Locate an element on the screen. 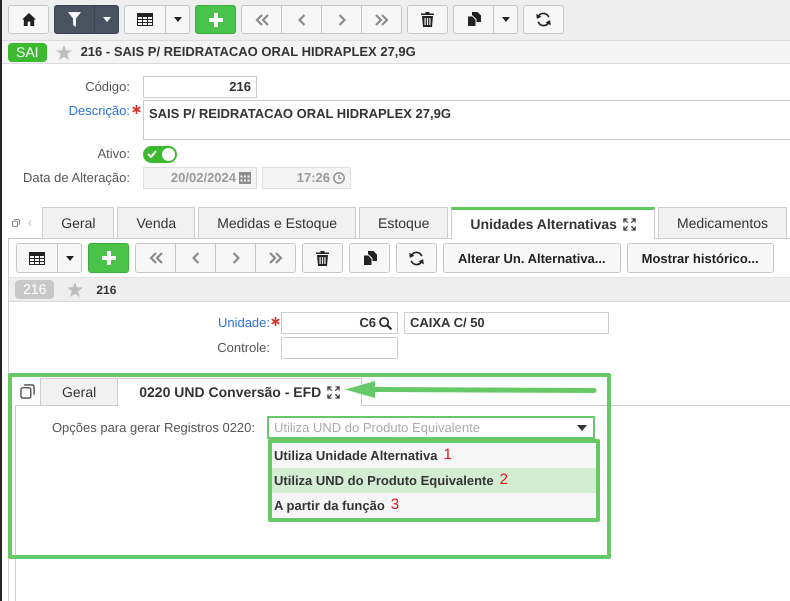 The image size is (790, 601). previous-record-button is located at coordinates (301, 19).